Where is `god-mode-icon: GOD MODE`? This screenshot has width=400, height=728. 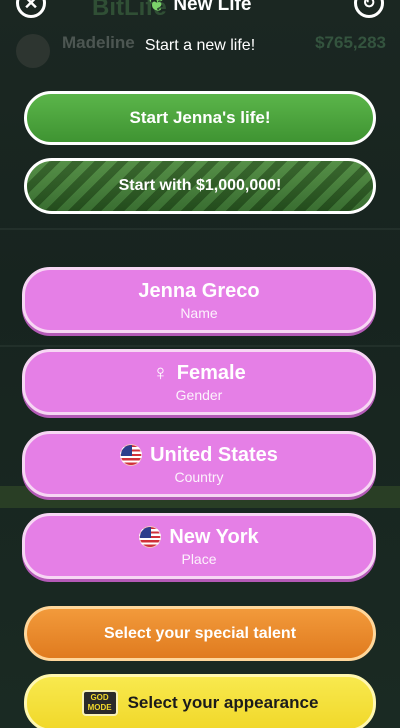
god-mode-icon: GOD MODE is located at coordinates (99, 703).